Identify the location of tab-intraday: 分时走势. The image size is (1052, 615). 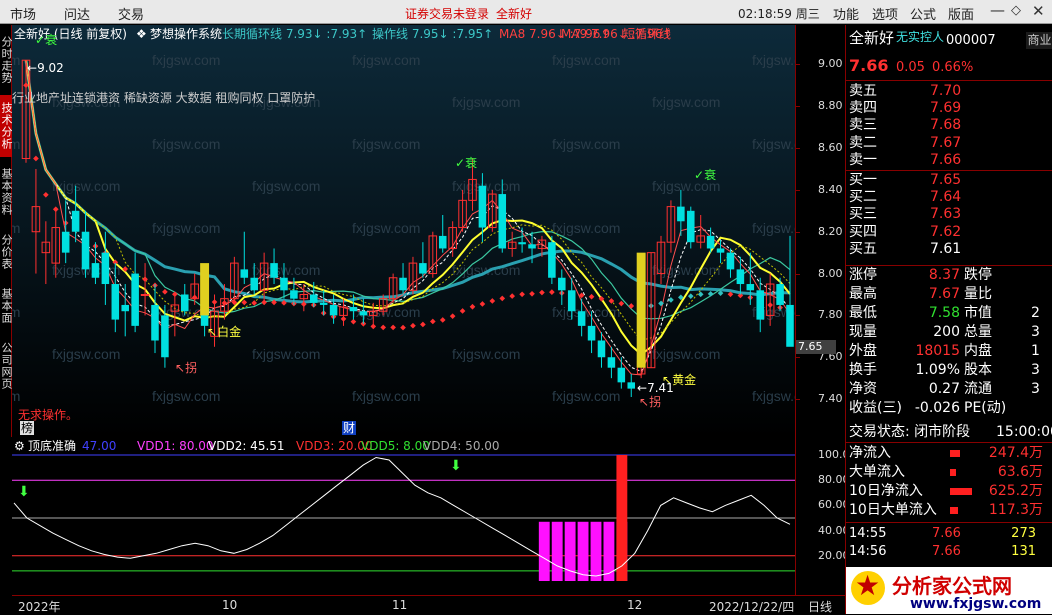
(6, 60).